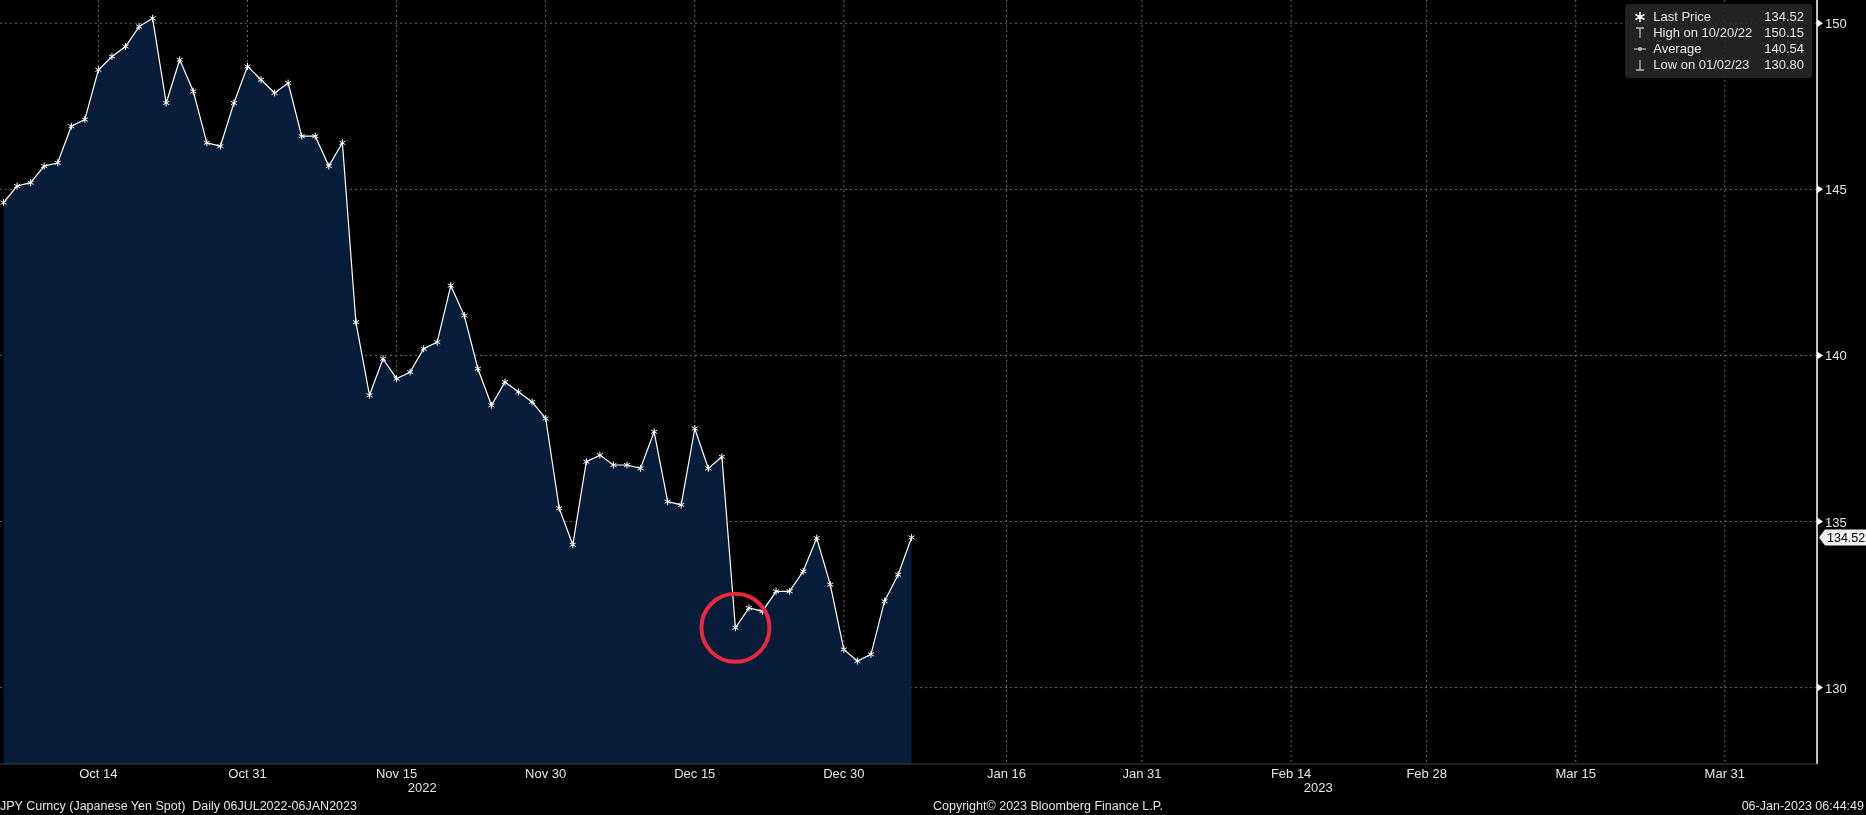  I want to click on last-price-tag: 134.52, so click(1842, 537).